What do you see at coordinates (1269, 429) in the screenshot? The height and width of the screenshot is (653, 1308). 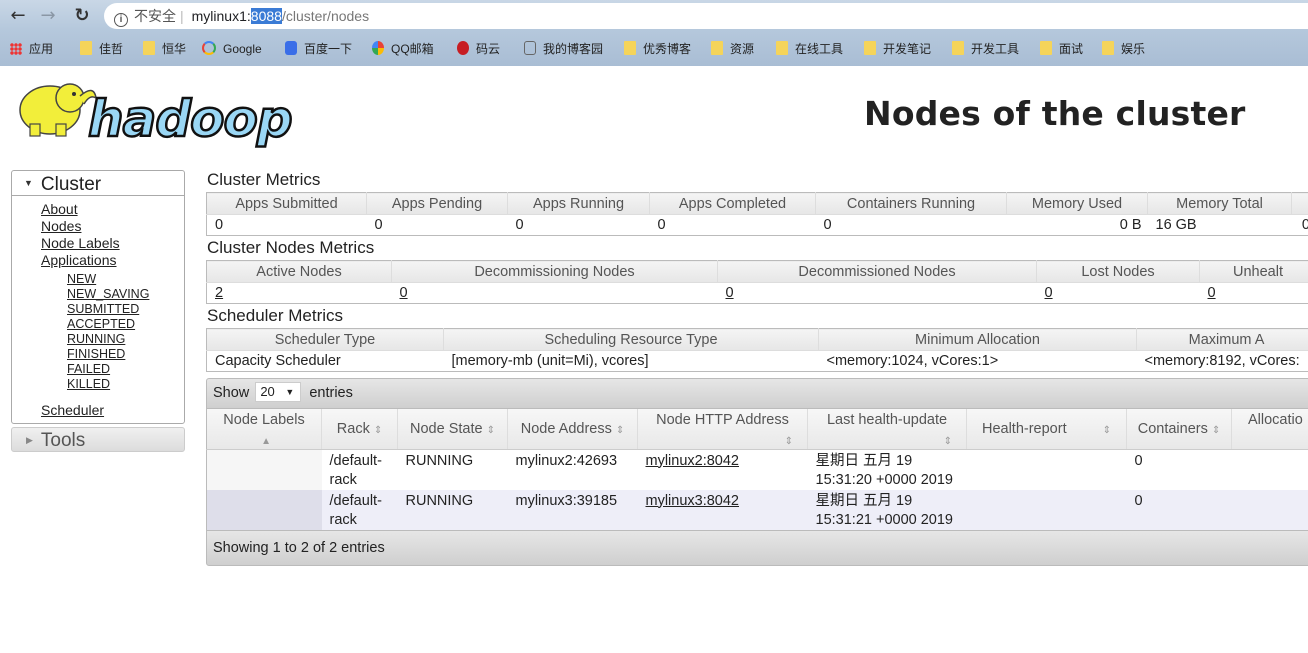 I see `col-allocation: Allocatio` at bounding box center [1269, 429].